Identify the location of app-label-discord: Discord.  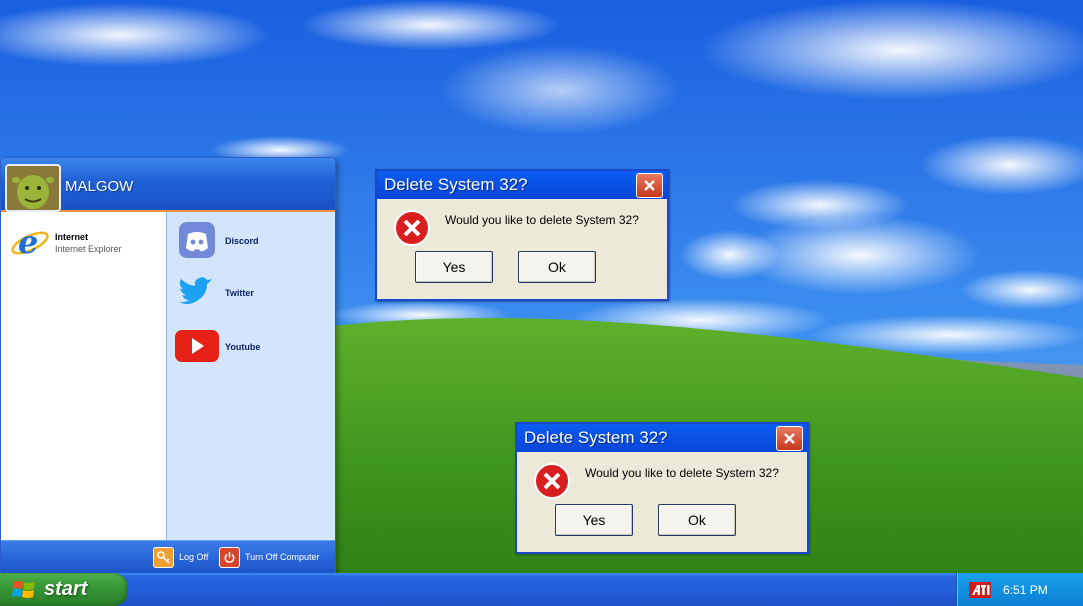
(242, 241).